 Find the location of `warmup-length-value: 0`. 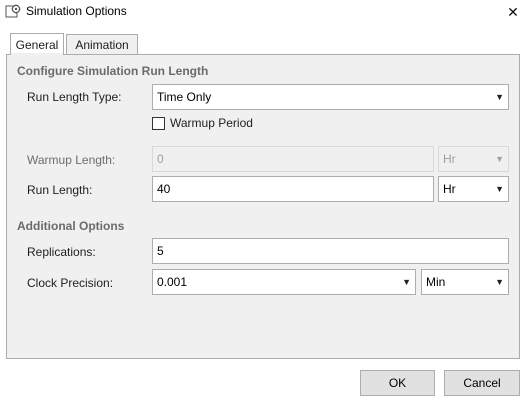

warmup-length-value: 0 is located at coordinates (160, 159).